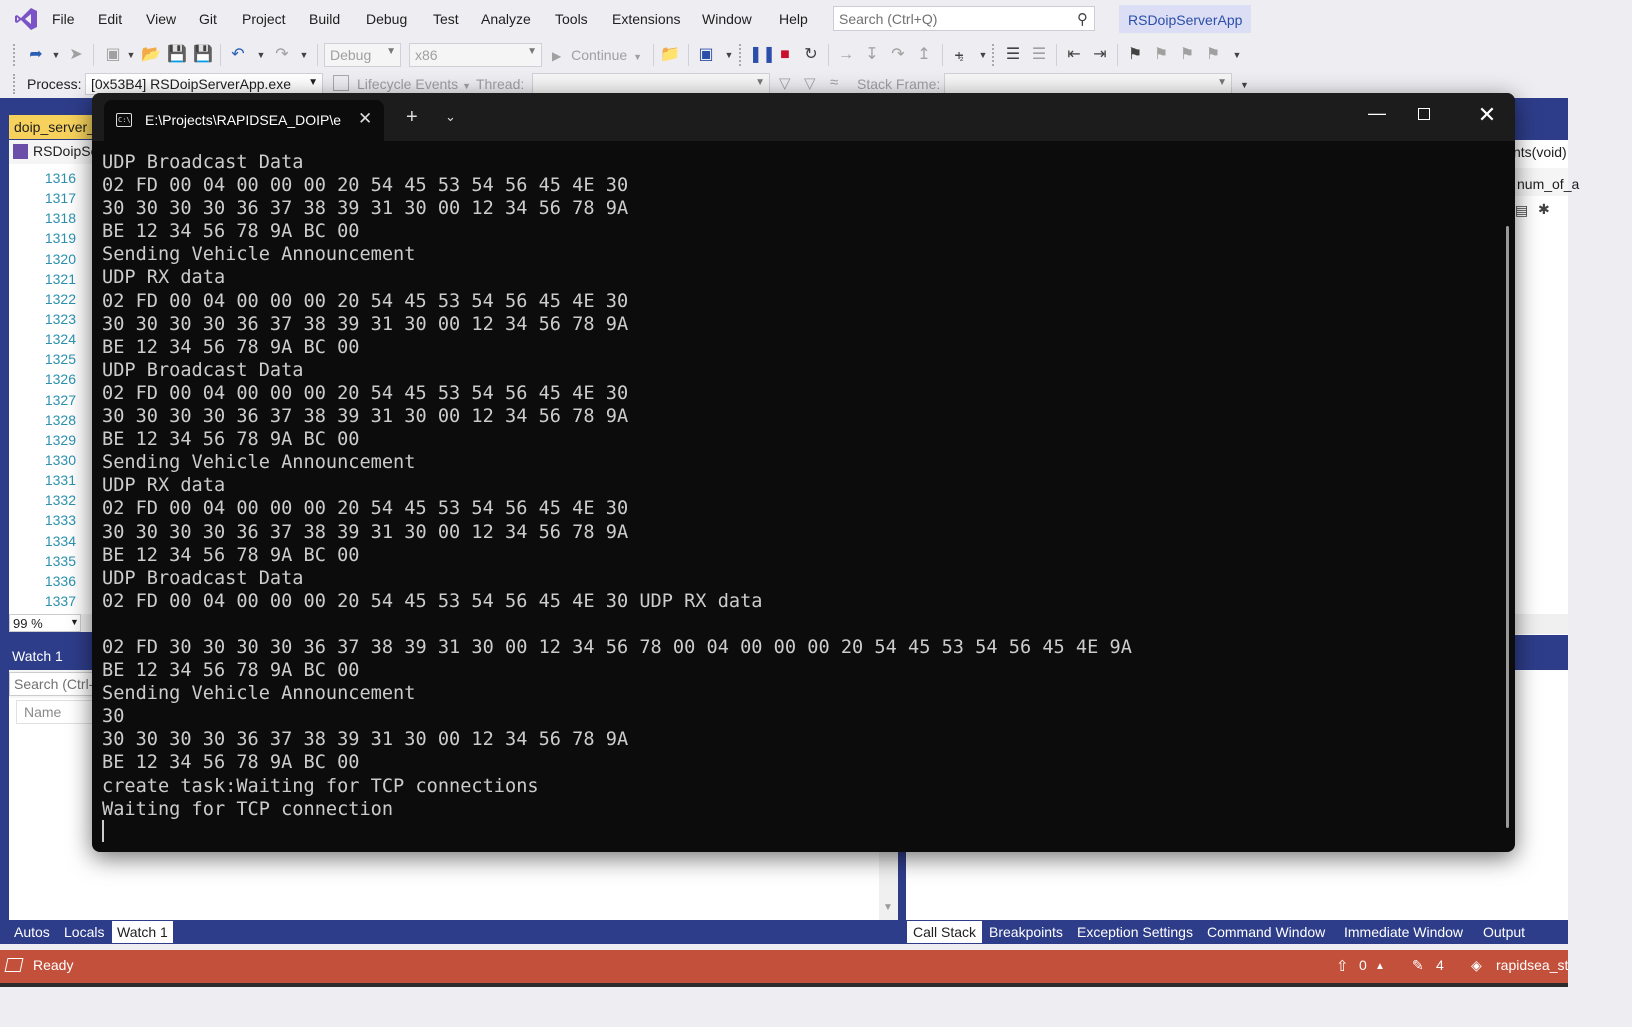 Image resolution: width=1632 pixels, height=1027 pixels. I want to click on document-tab-doip-server: doip_server_, so click(51, 127).